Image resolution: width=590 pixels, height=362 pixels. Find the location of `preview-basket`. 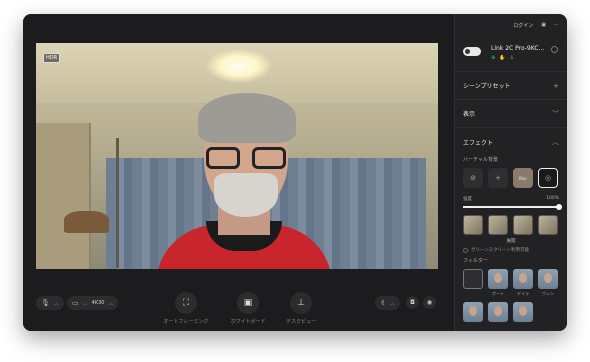

preview-basket is located at coordinates (86, 222).